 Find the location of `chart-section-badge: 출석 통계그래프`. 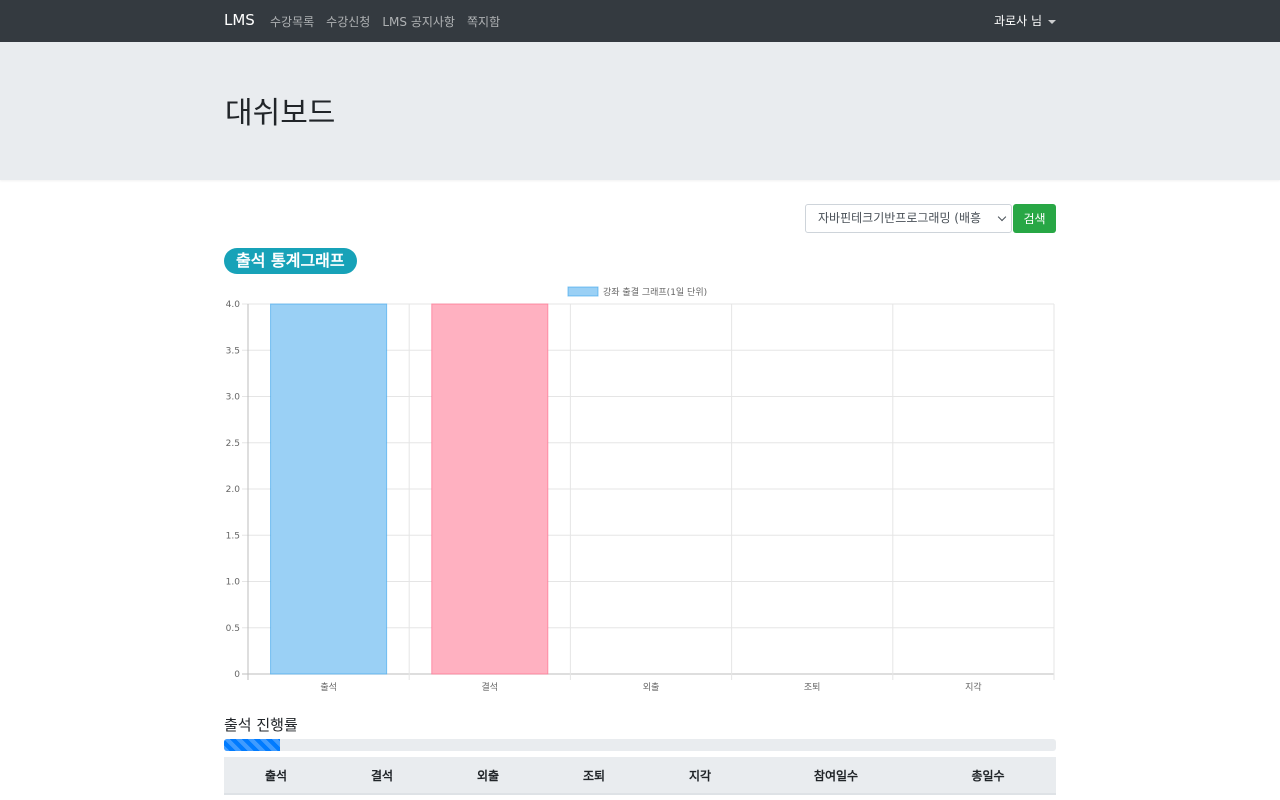

chart-section-badge: 출석 통계그래프 is located at coordinates (290, 261).